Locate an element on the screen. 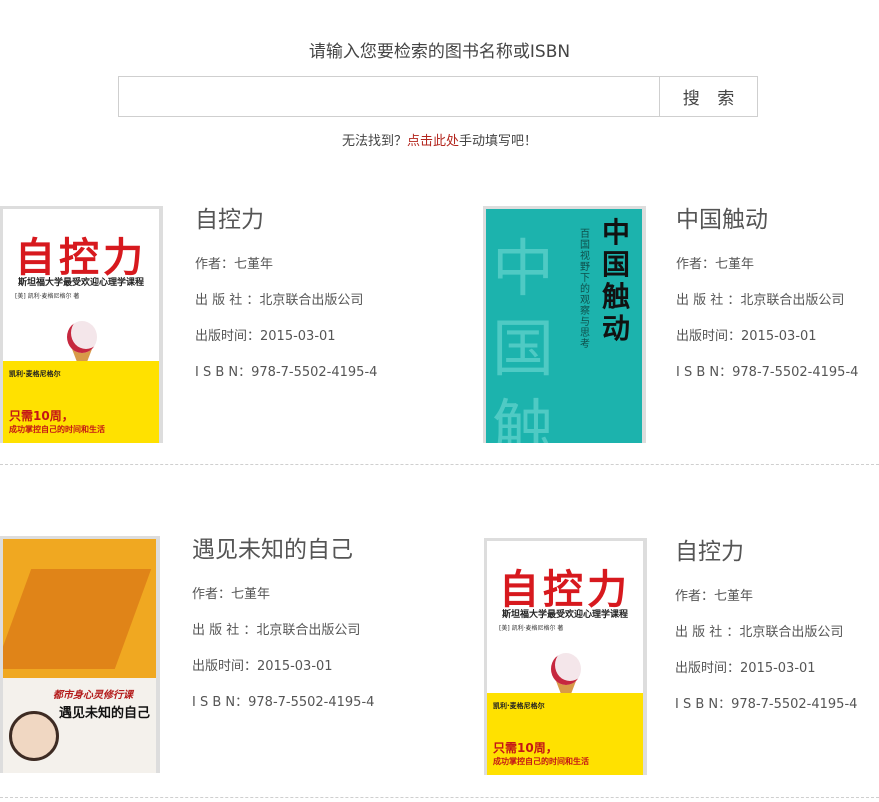 The width and height of the screenshot is (879, 802). search-button: 搜 索 is located at coordinates (708, 96).